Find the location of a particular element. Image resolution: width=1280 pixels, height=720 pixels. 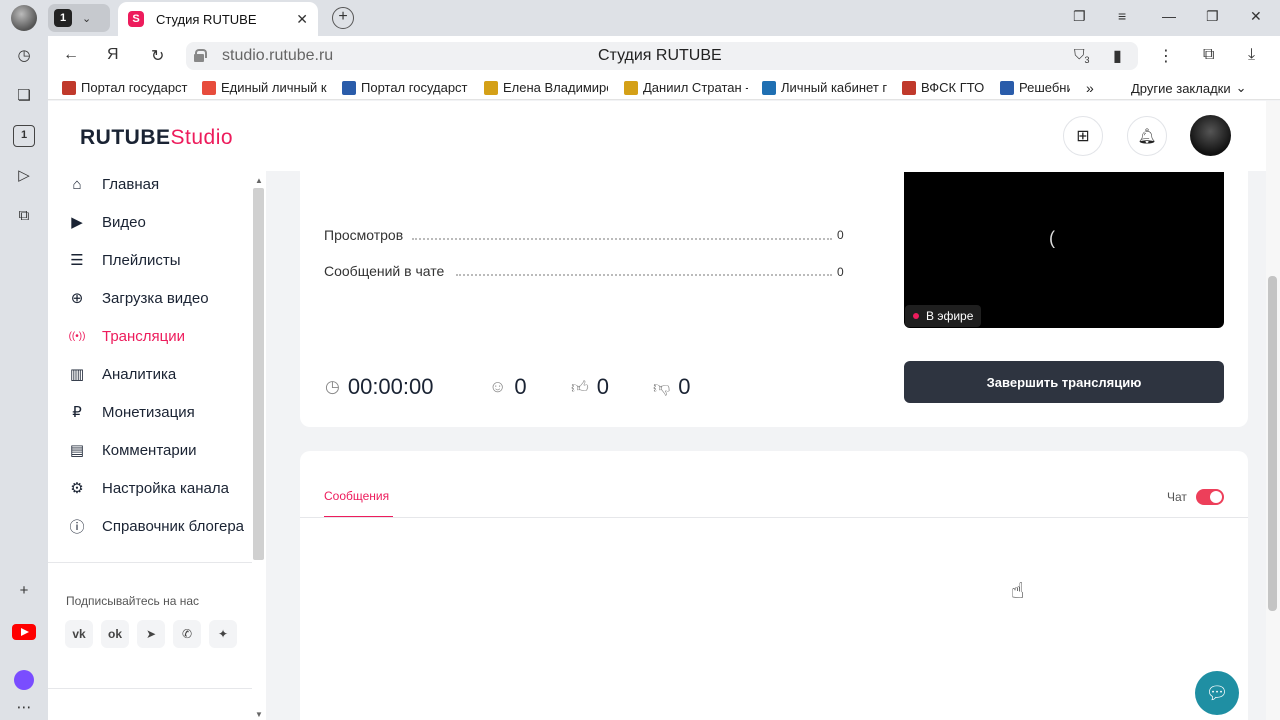

youtube-icon is located at coordinates (24, 632).